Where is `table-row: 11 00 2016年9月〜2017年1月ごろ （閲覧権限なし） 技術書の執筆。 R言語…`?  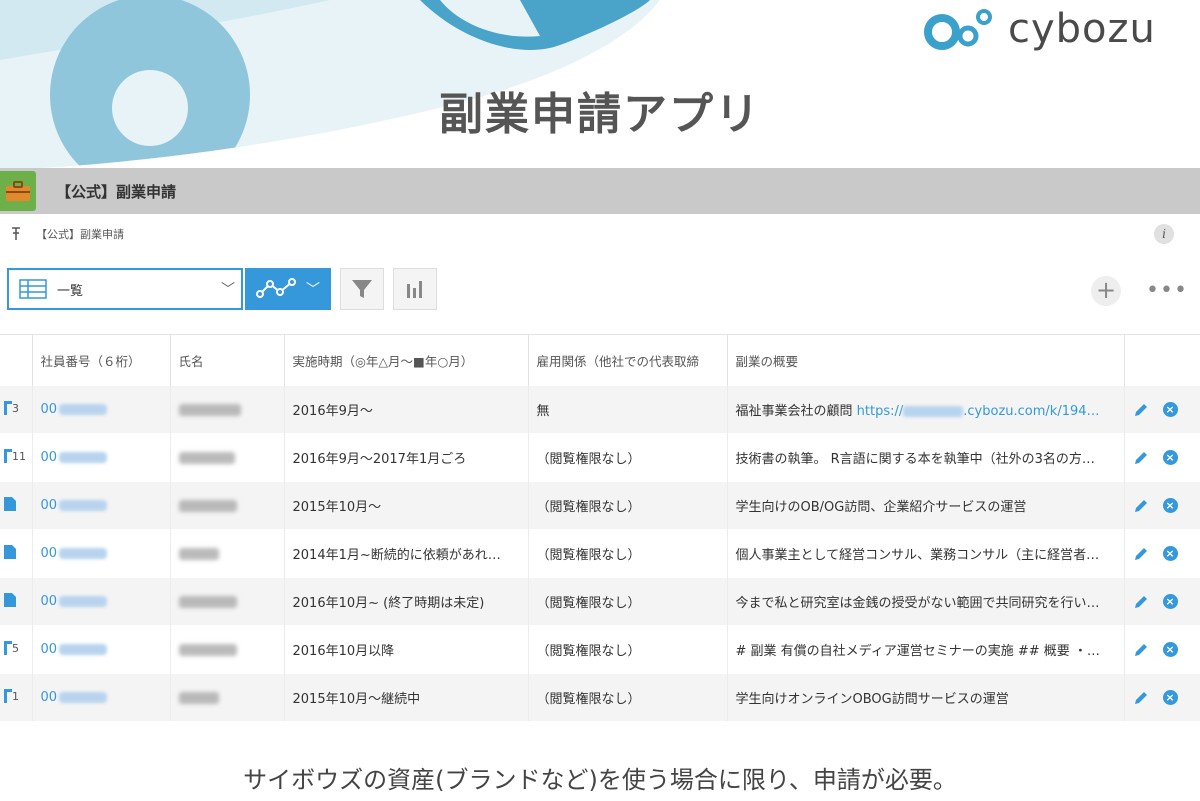 table-row: 11 00 2016年9月〜2017年1月ごろ （閲覧権限なし） 技術書の執筆。 R言語… is located at coordinates (600, 457).